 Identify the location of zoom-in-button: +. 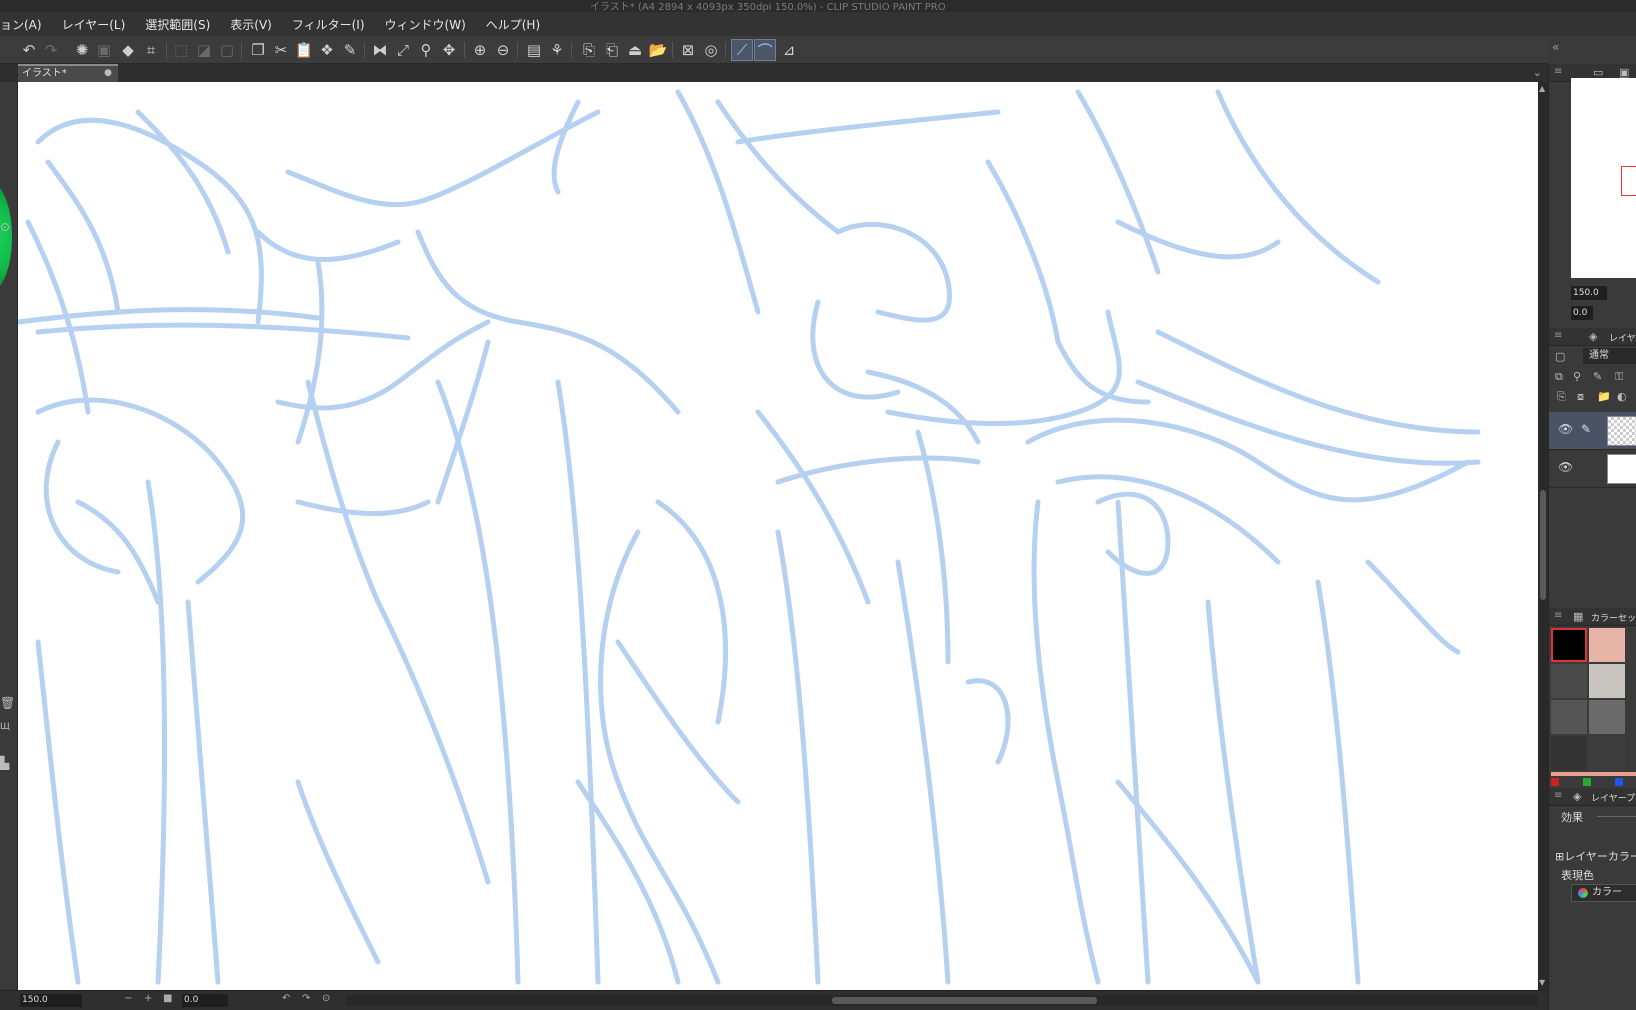
(148, 998).